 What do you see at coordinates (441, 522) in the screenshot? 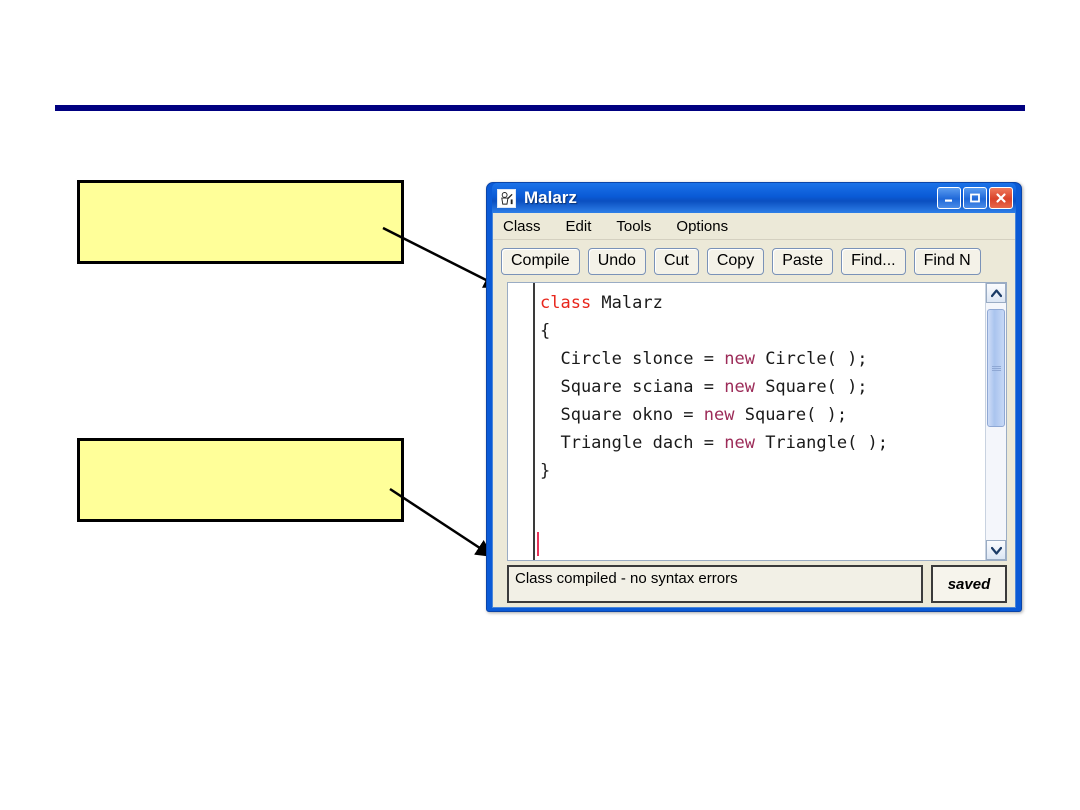
I see `arrow-to-status-bar` at bounding box center [441, 522].